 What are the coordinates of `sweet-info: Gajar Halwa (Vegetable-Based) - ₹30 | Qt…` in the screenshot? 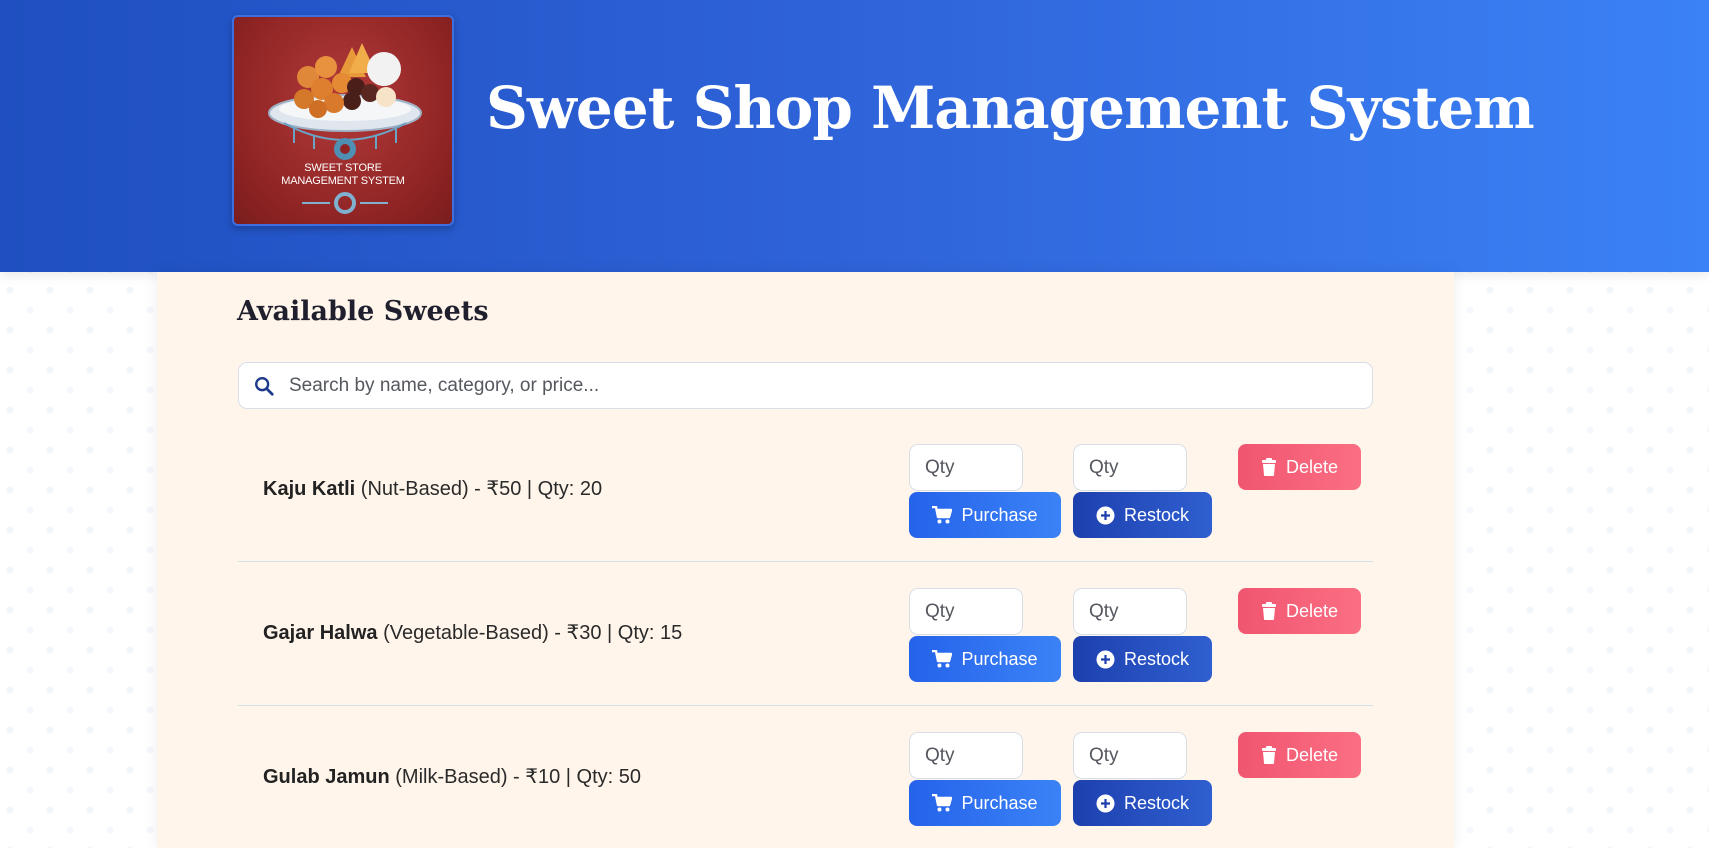 It's located at (472, 632).